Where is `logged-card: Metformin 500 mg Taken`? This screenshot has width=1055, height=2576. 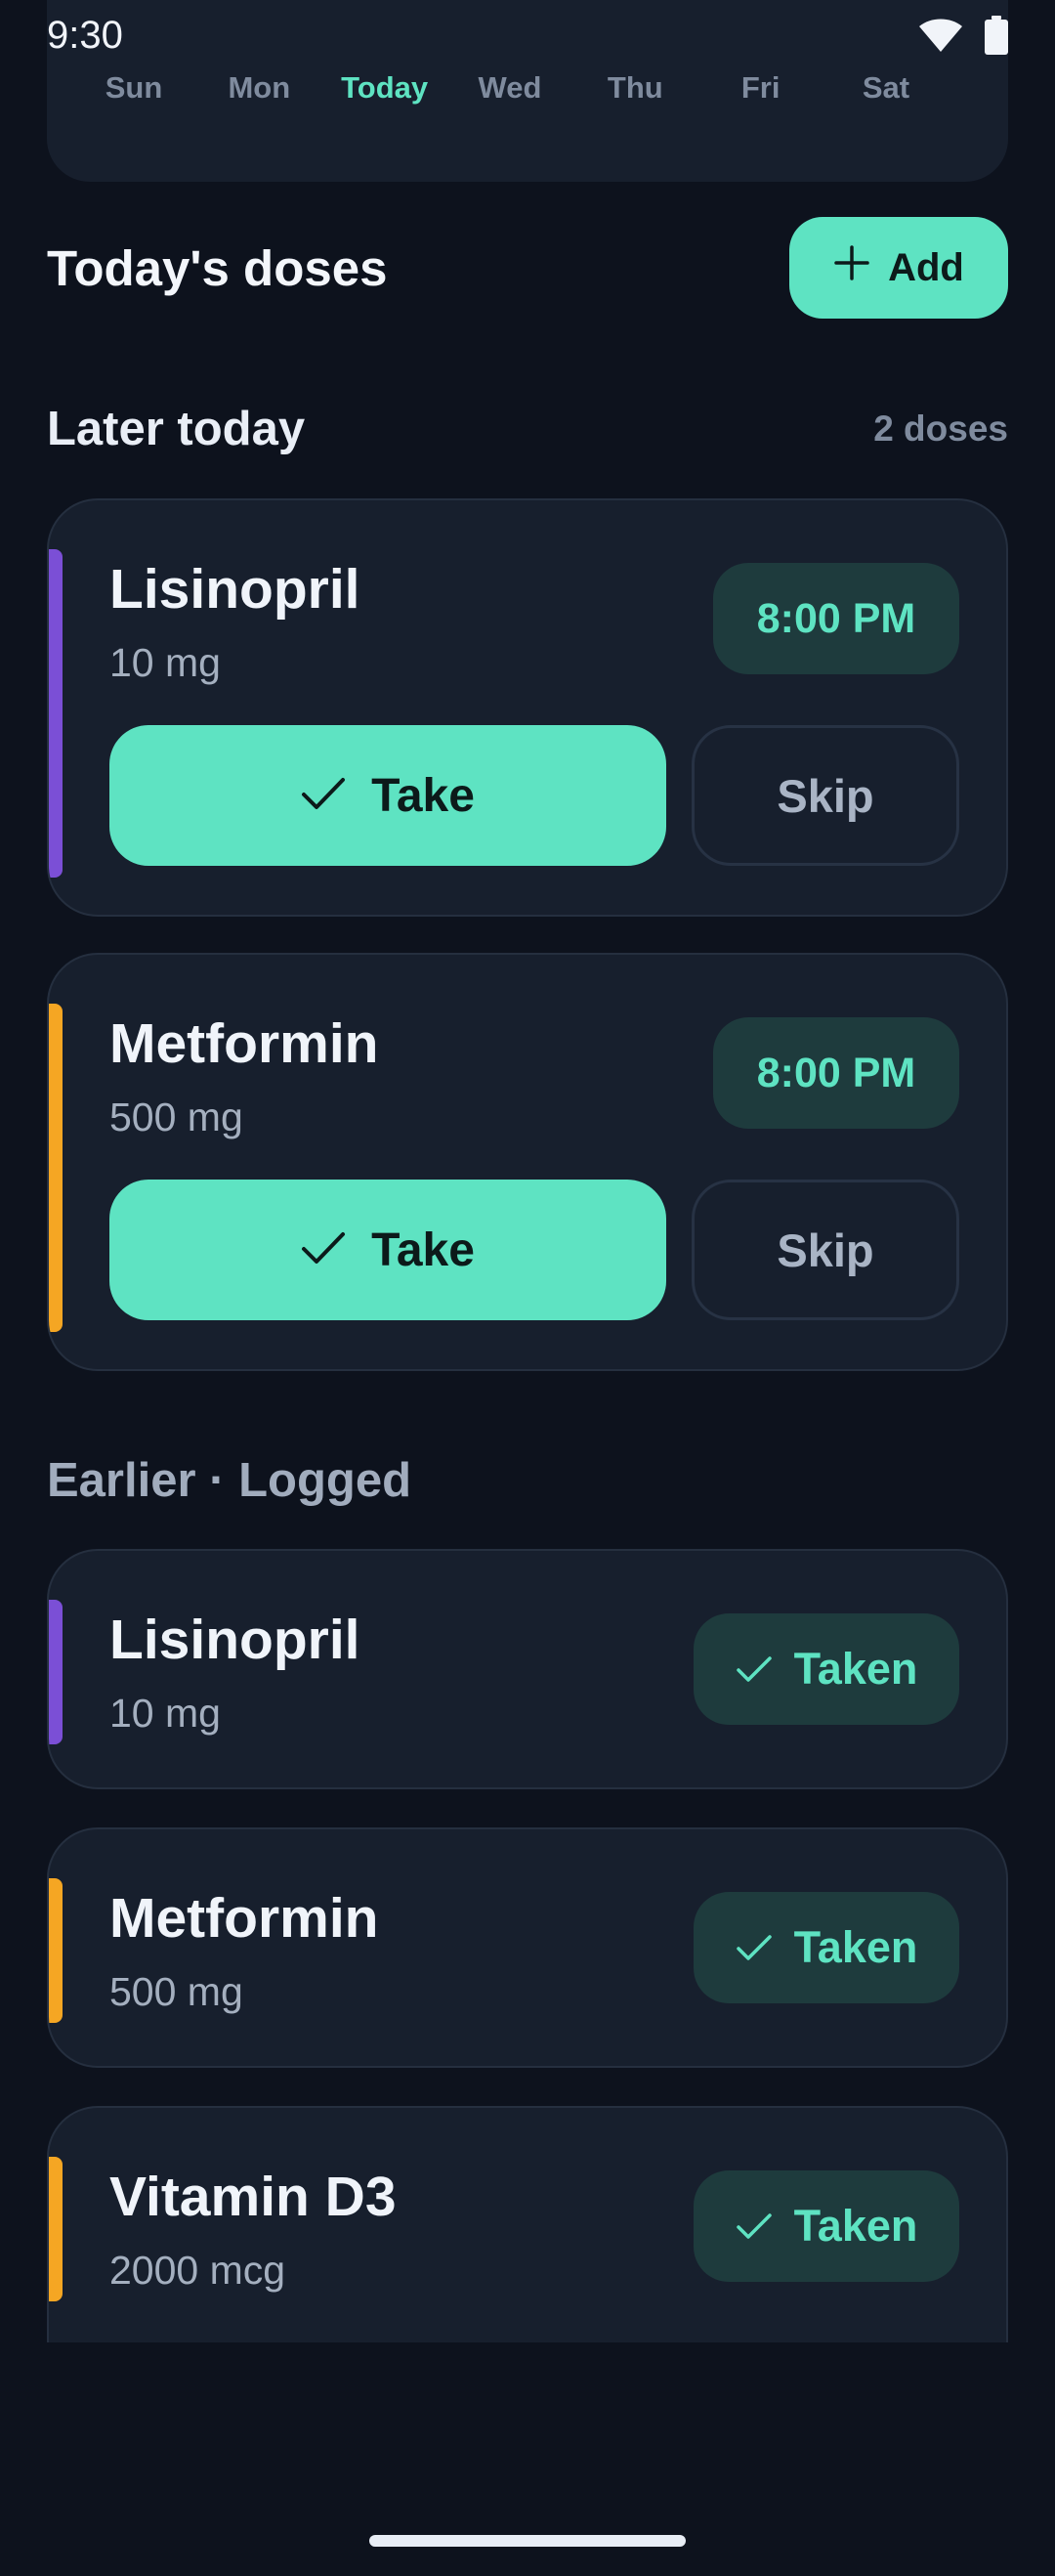
logged-card: Metformin 500 mg Taken is located at coordinates (527, 1947).